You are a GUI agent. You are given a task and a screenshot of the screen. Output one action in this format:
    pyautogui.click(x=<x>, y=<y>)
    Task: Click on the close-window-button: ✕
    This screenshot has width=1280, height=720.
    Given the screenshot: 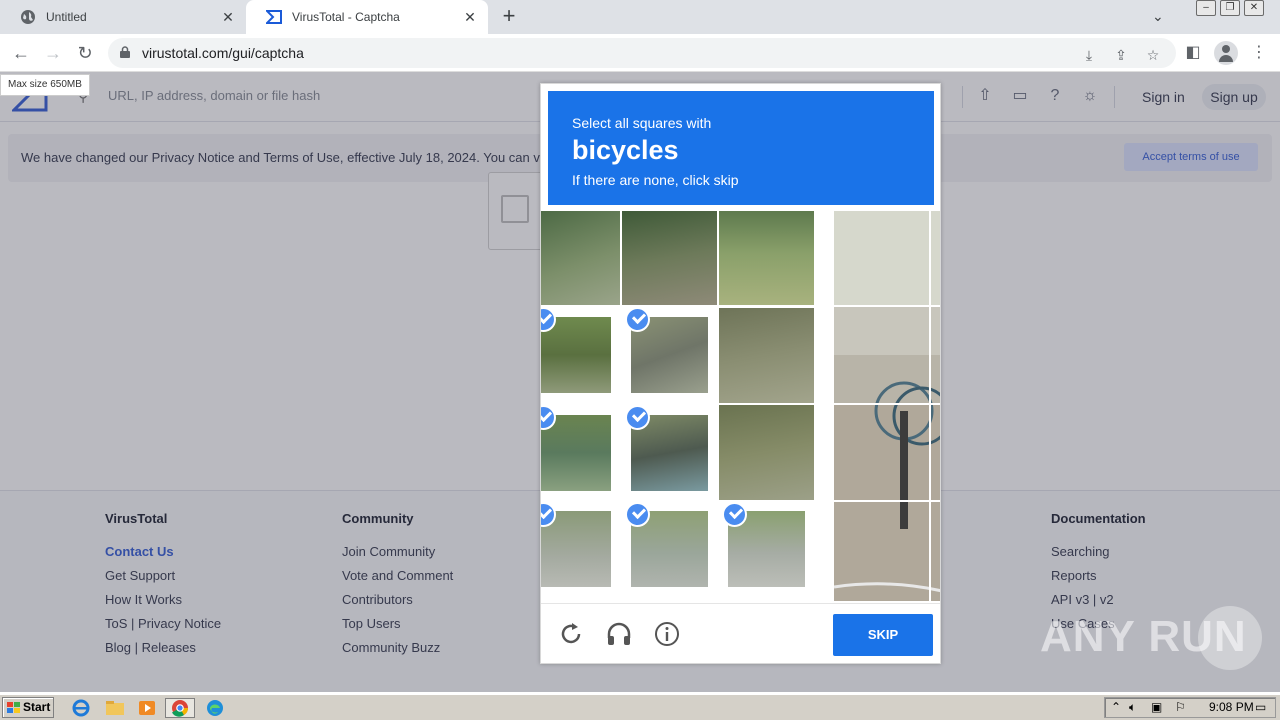 What is the action you would take?
    pyautogui.click(x=1254, y=8)
    